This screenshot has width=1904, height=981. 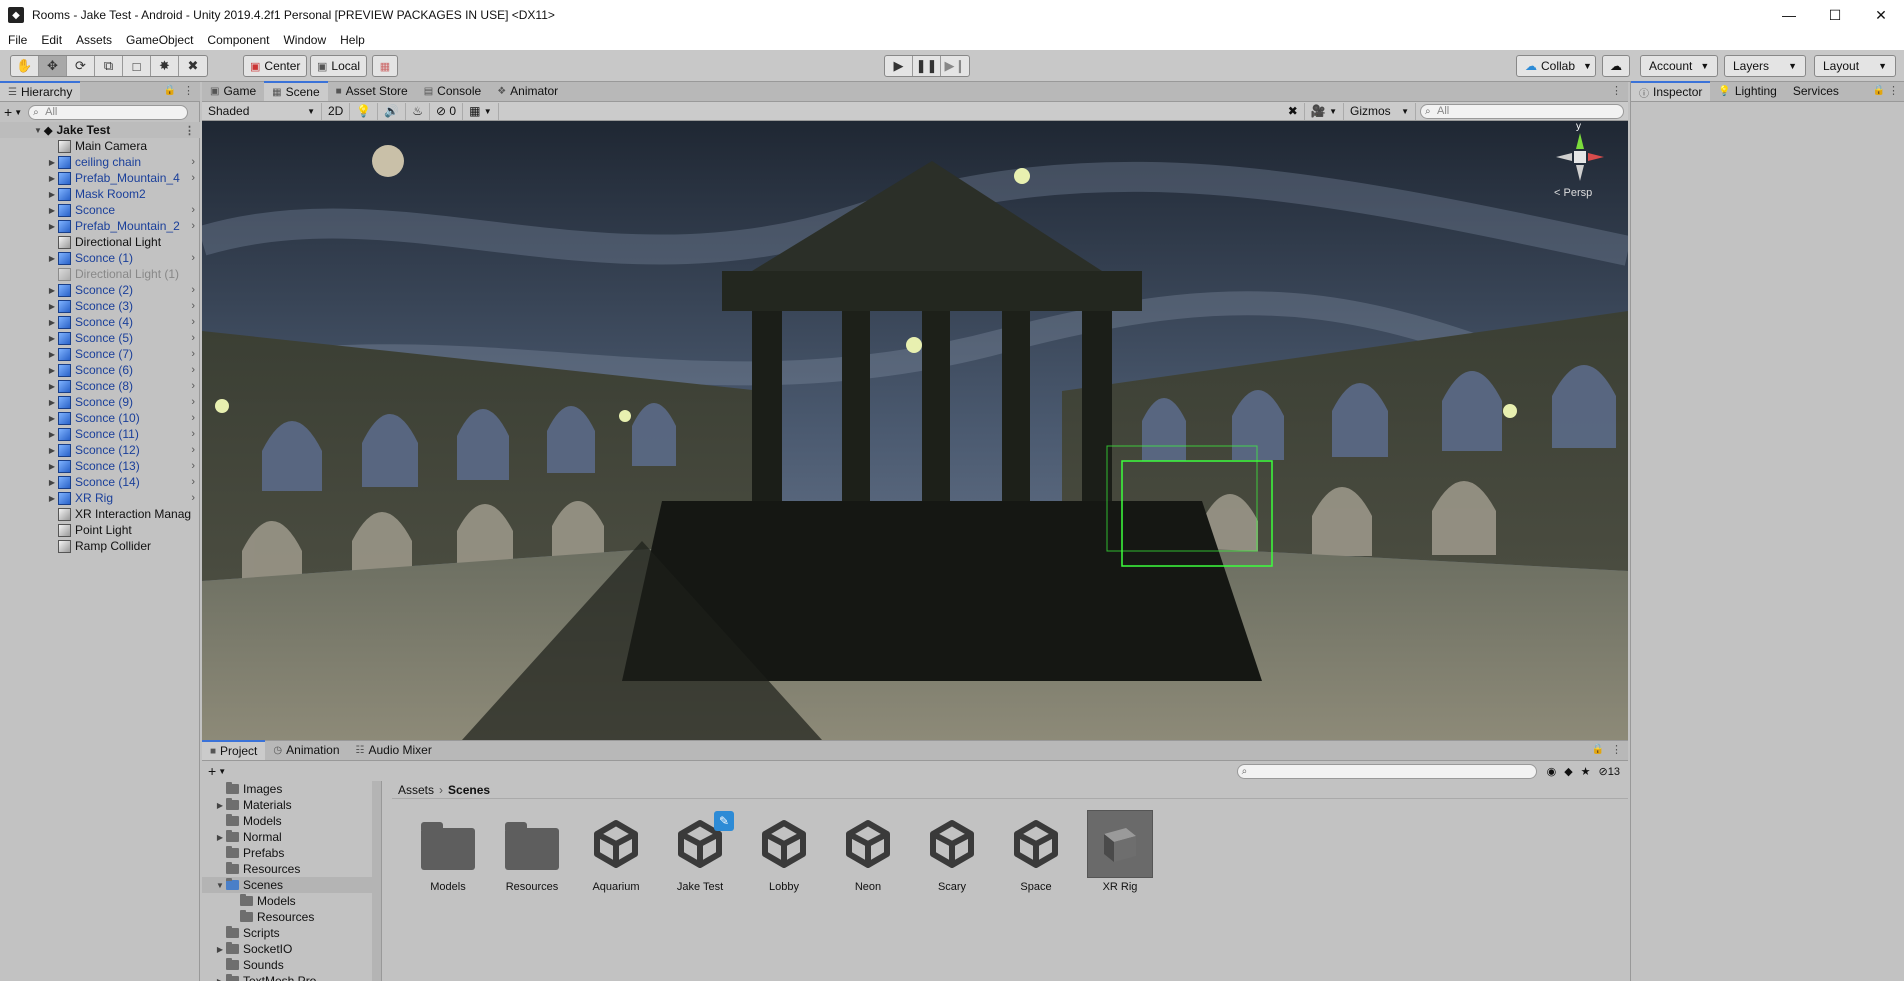 I want to click on snap-button: ▦, so click(x=385, y=66).